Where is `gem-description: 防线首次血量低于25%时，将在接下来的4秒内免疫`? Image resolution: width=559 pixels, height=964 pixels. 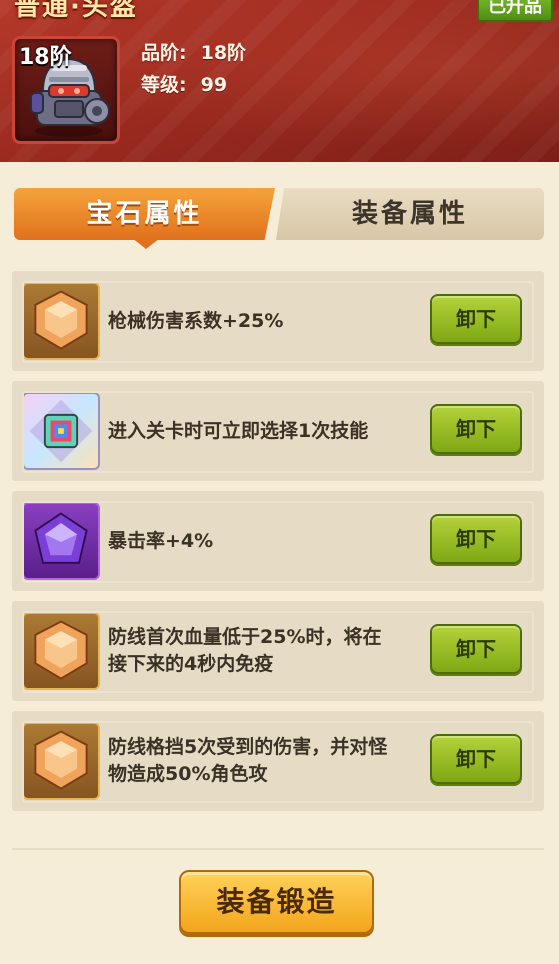 gem-description: 防线首次血量低于25%时，将在接下来的4秒内免疫 is located at coordinates (245, 650).